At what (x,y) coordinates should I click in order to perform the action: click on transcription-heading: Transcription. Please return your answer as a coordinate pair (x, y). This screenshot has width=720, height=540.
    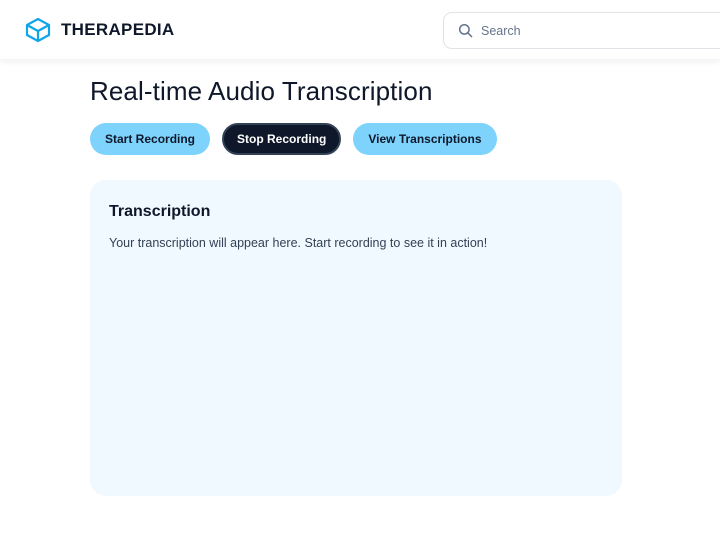
    Looking at the image, I should click on (160, 211).